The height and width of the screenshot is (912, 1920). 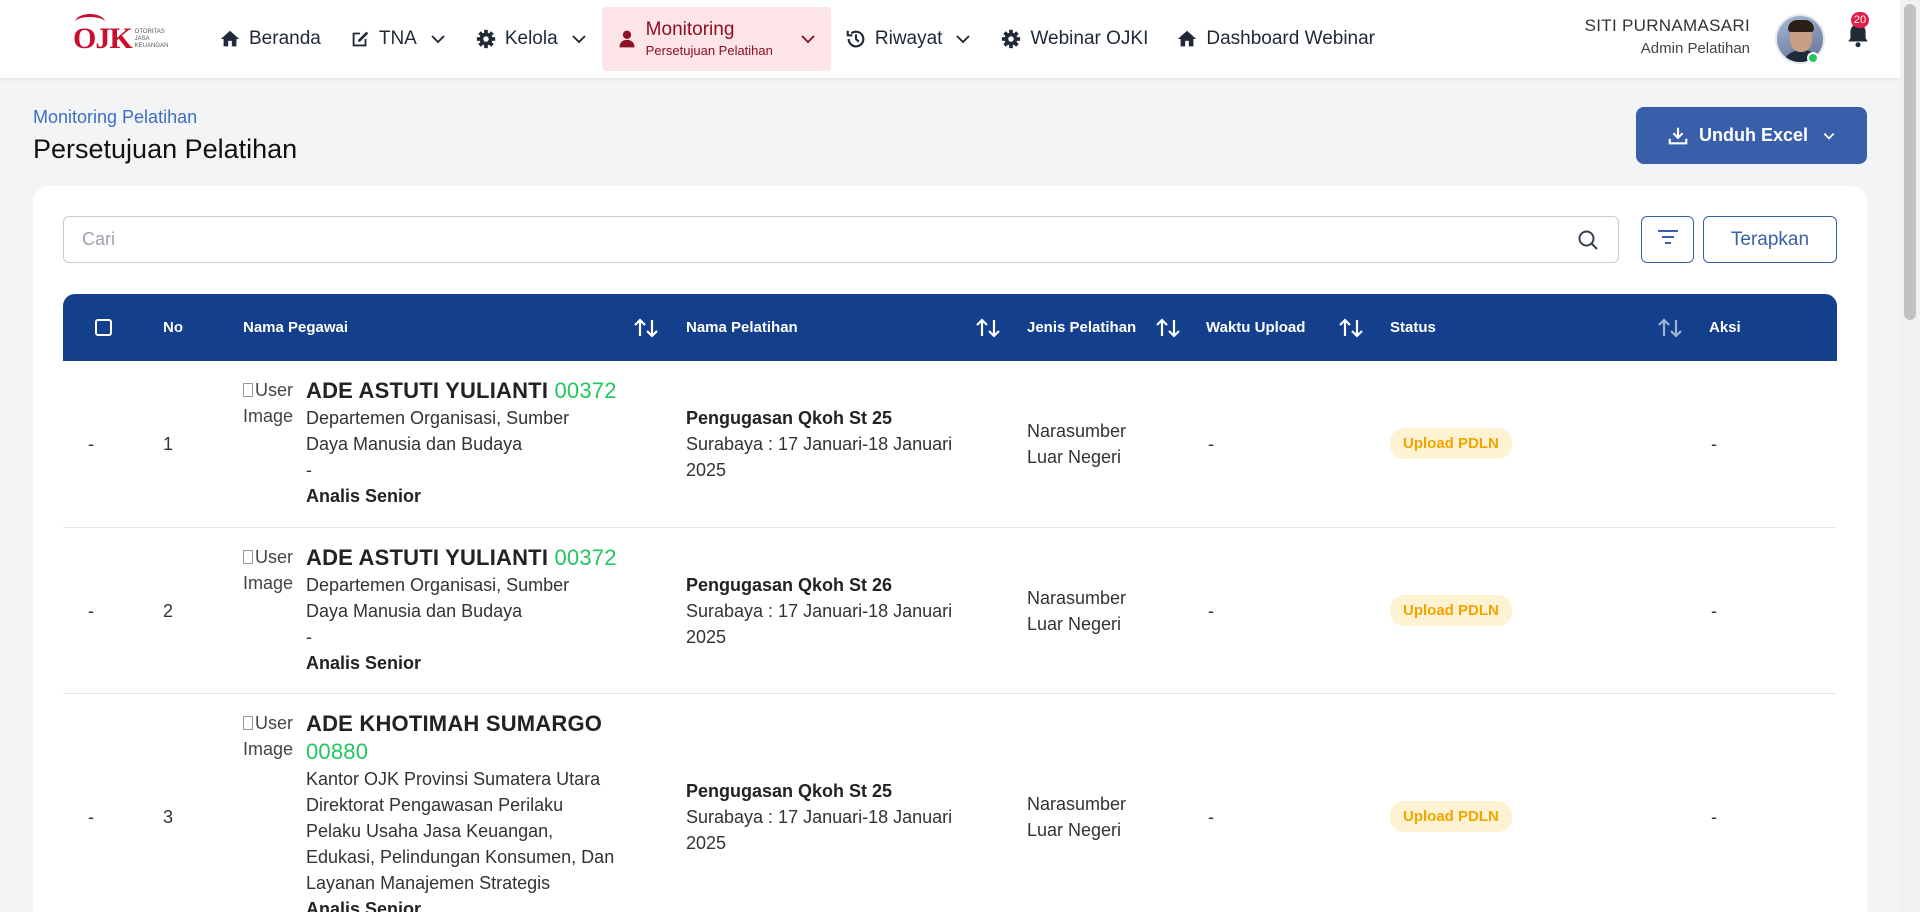 I want to click on ojk-logo: OJK OTORITAS JASA KEUANGAN, so click(x=120, y=36).